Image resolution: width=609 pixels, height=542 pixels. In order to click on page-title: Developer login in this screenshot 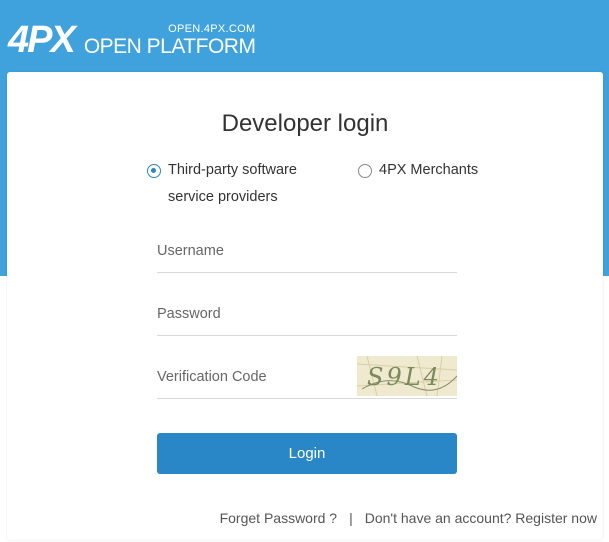, I will do `click(305, 123)`.